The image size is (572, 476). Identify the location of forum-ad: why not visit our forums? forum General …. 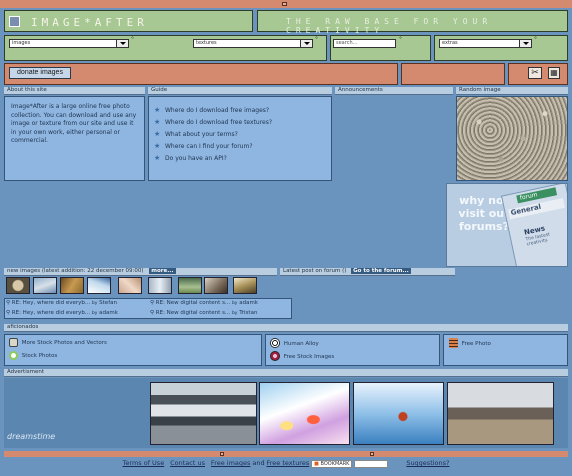
(507, 225).